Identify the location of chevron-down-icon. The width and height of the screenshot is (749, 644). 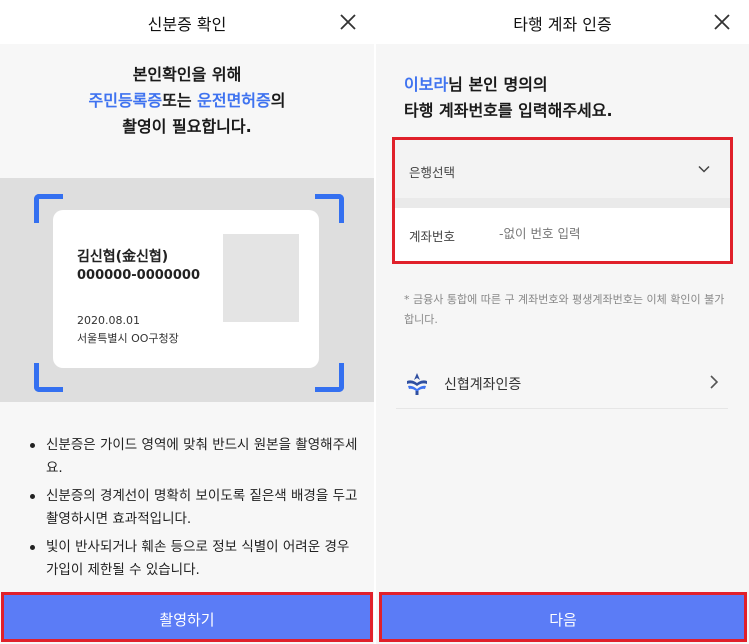
(704, 169).